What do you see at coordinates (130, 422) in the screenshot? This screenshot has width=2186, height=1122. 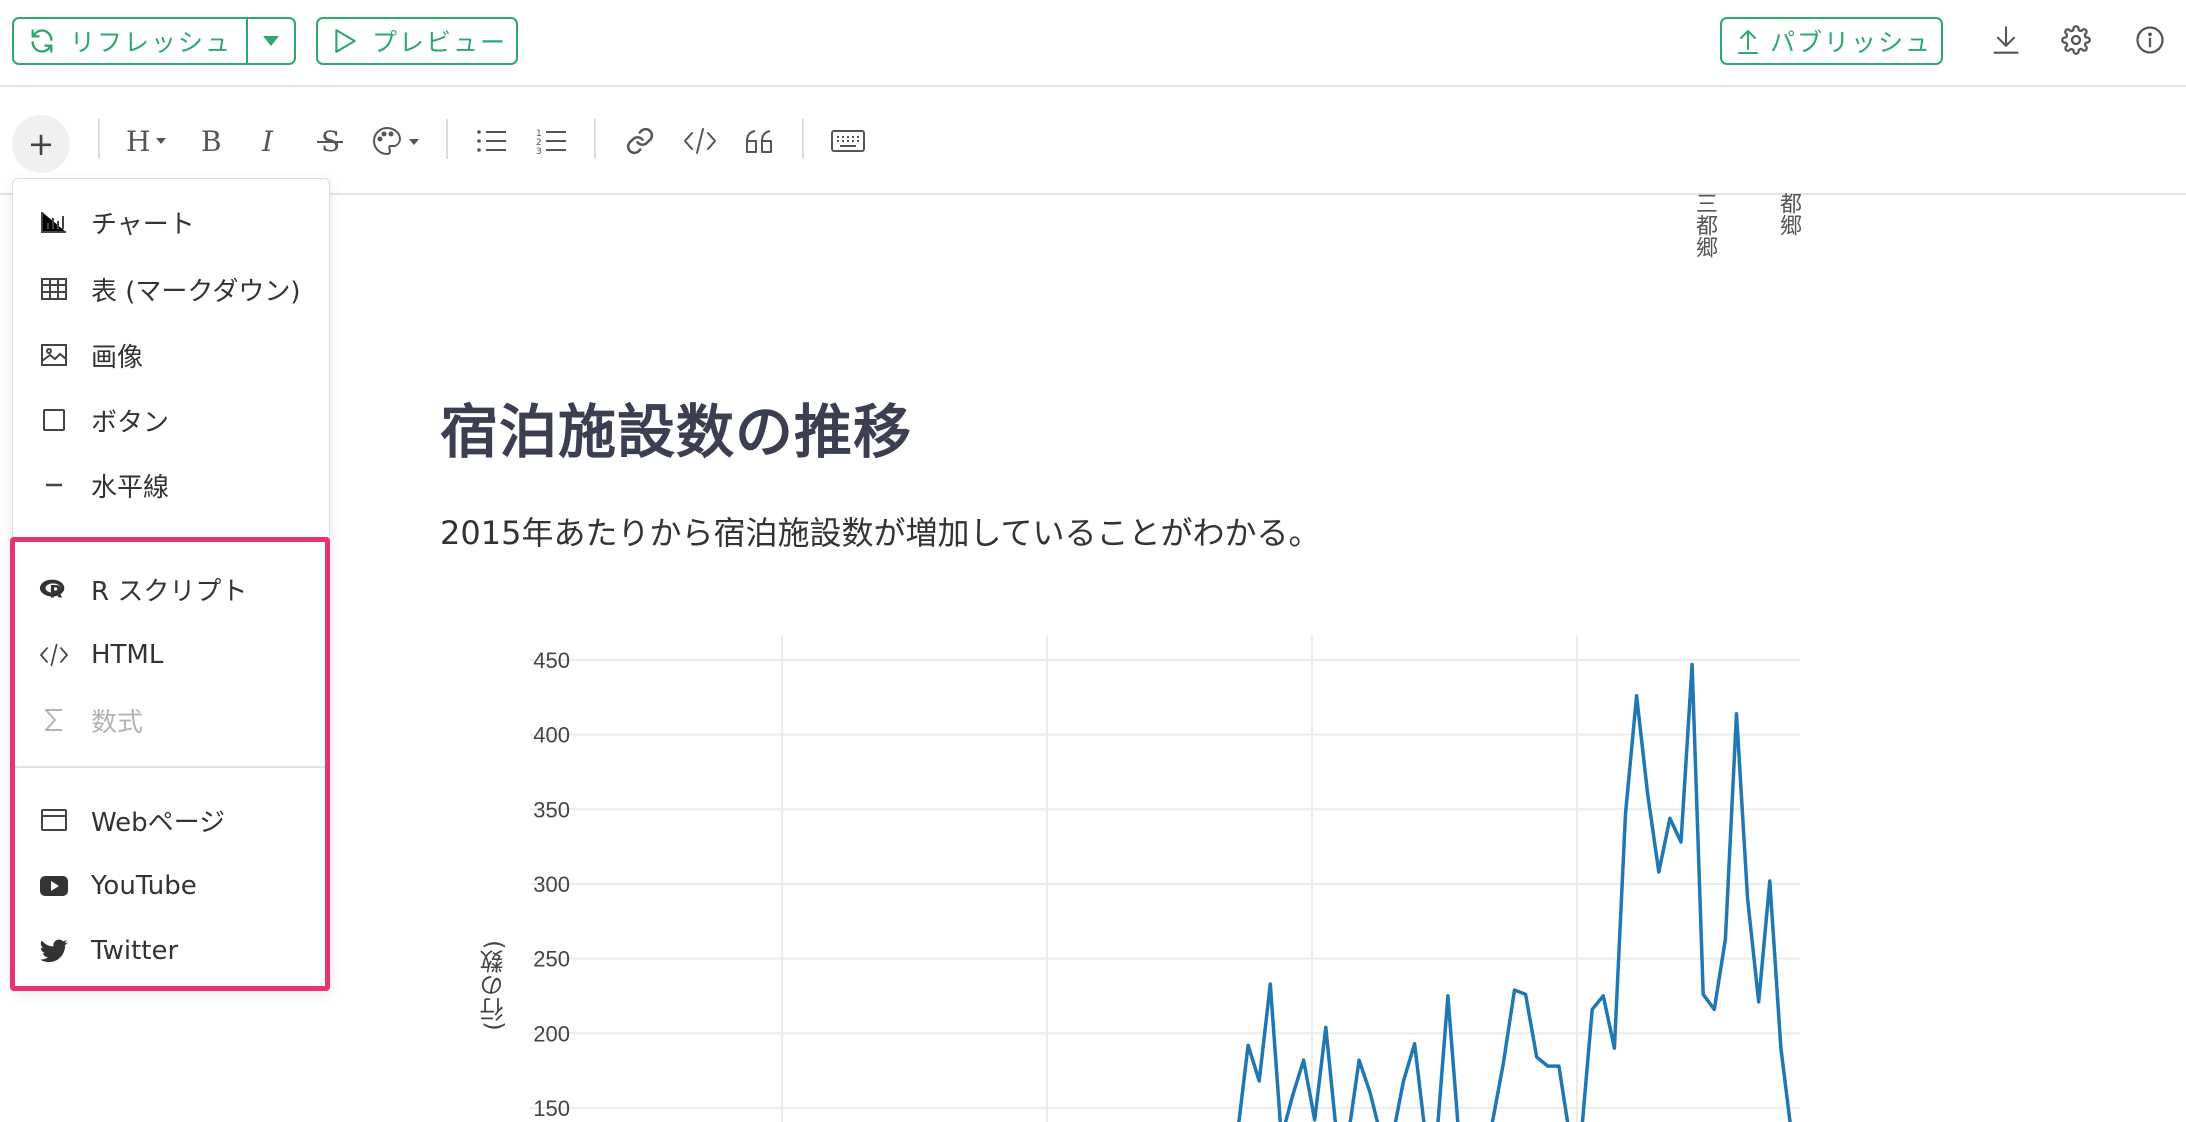 I see `menu-item-label: ボタン` at bounding box center [130, 422].